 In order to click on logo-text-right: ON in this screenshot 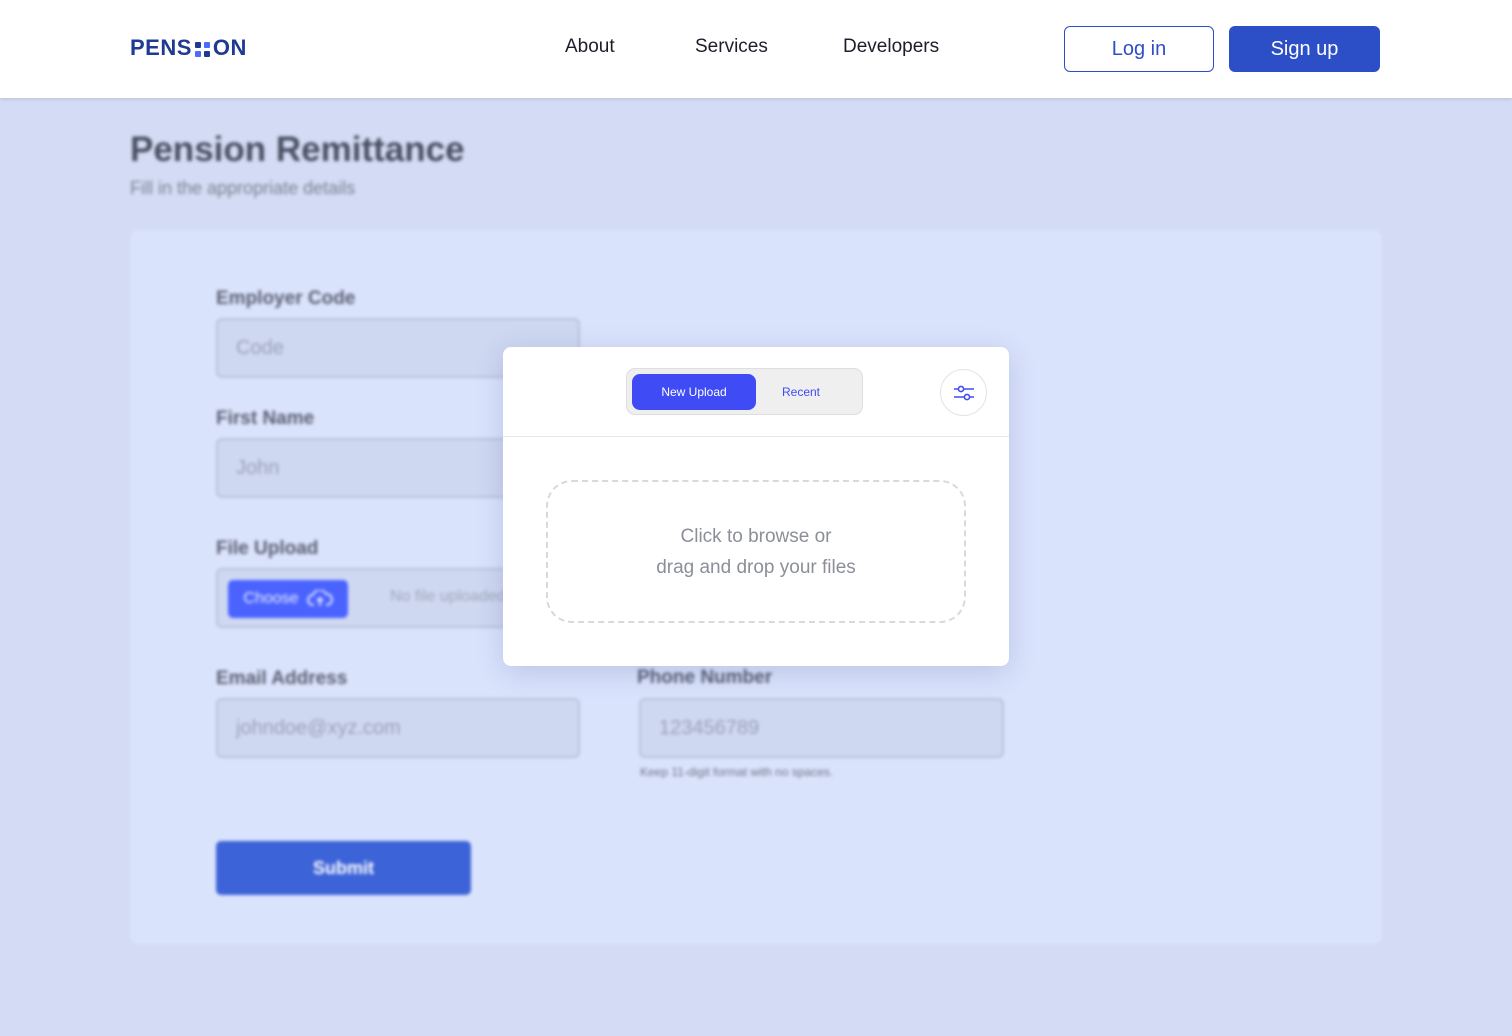, I will do `click(229, 47)`.